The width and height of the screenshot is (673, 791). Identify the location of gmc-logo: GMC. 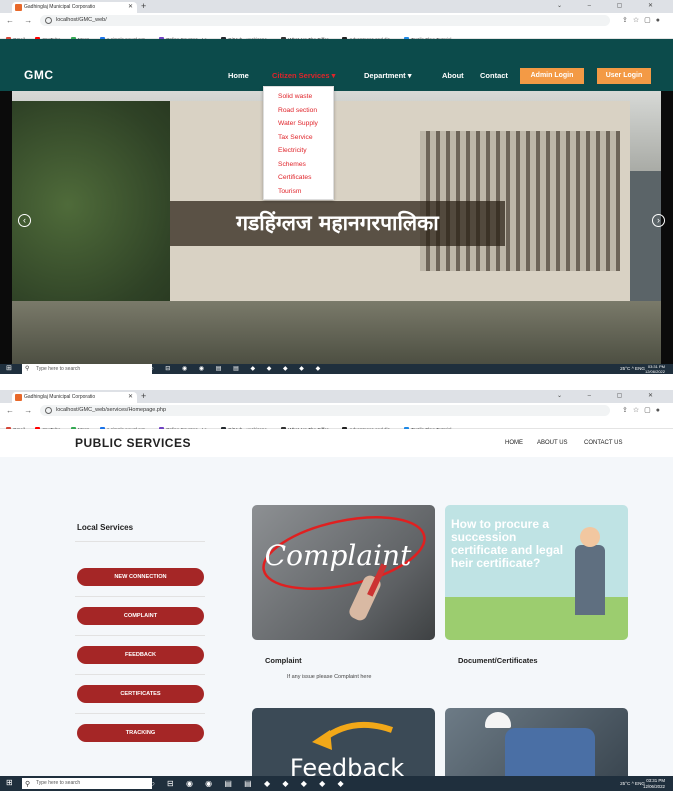
(39, 75).